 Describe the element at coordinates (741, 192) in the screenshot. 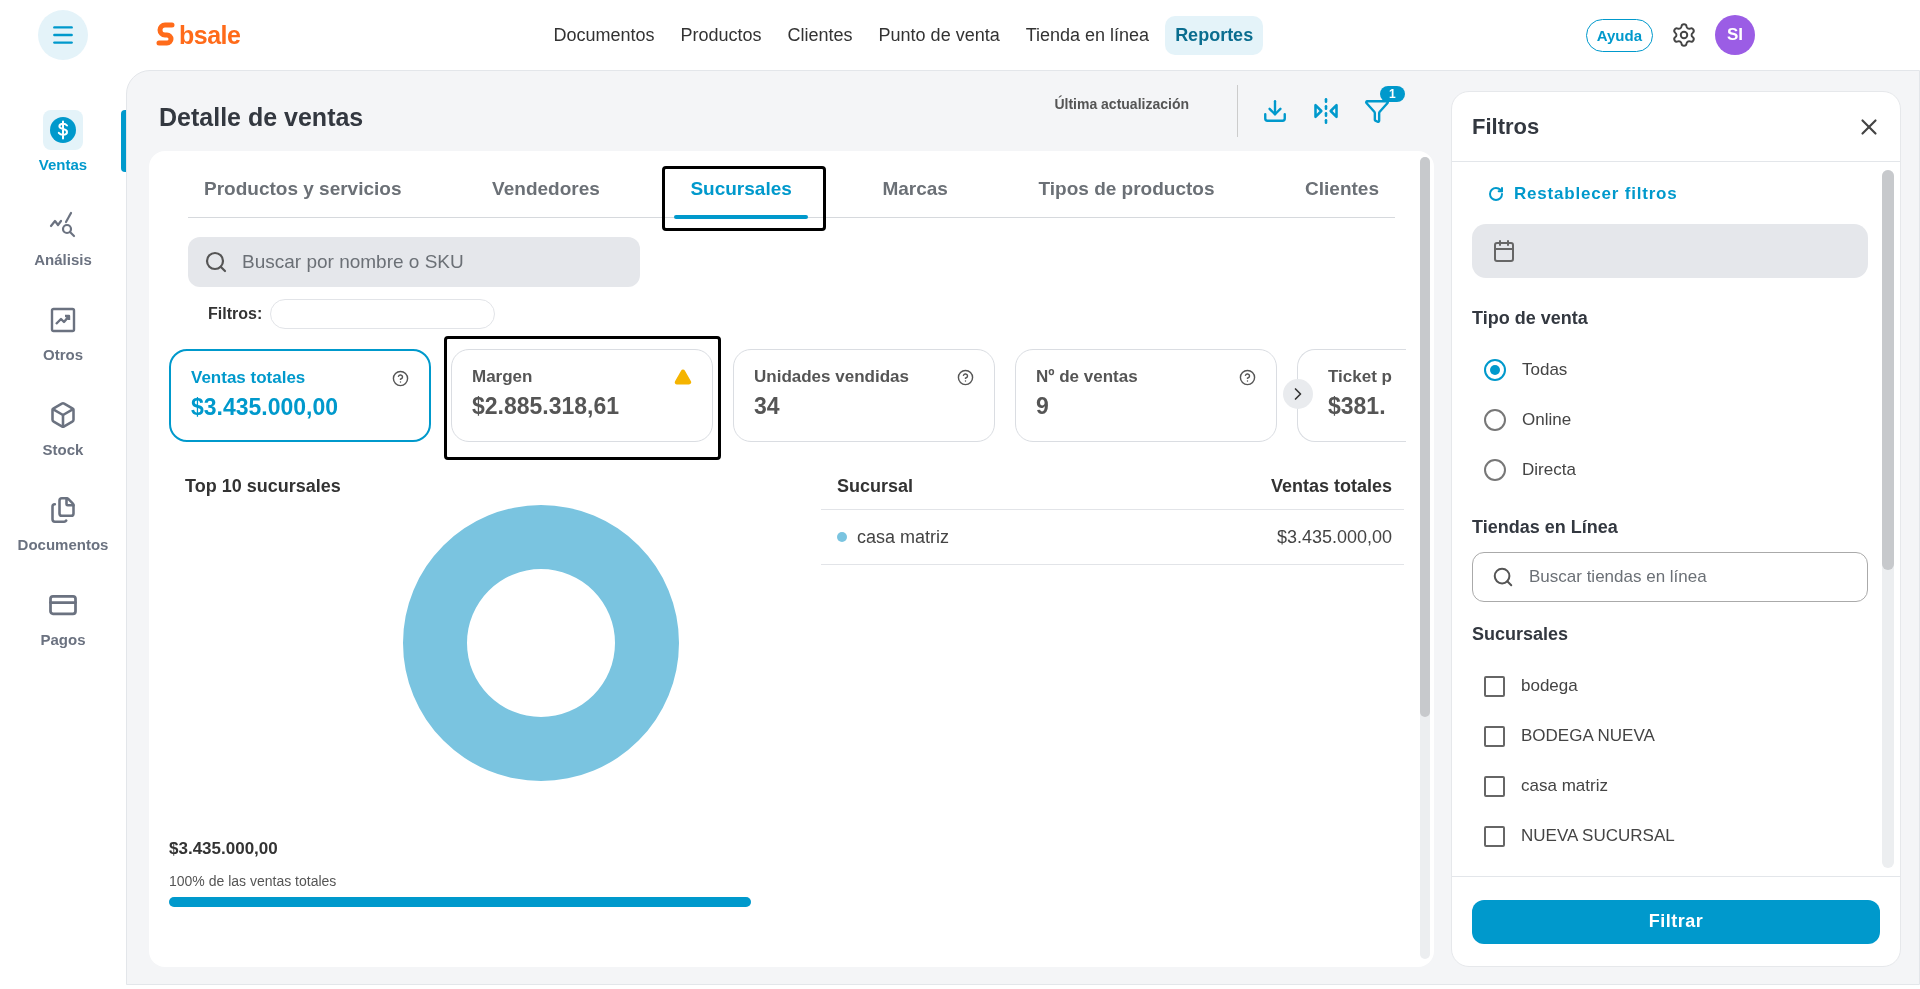

I see `tab: Sucursales` at that location.